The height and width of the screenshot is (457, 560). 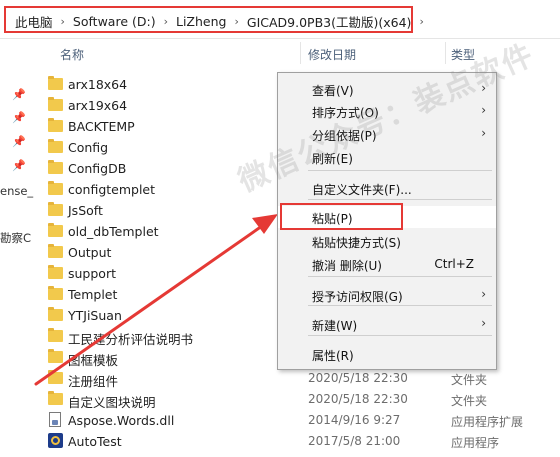 I want to click on menu-item-label: 撤消 删除(U), so click(x=347, y=266).